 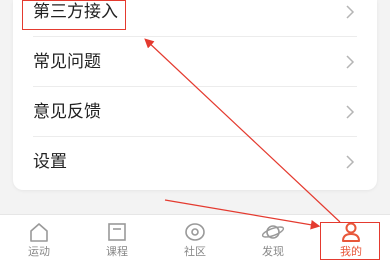 What do you see at coordinates (350, 241) in the screenshot?
I see `annotation-highlight-mine-tab` at bounding box center [350, 241].